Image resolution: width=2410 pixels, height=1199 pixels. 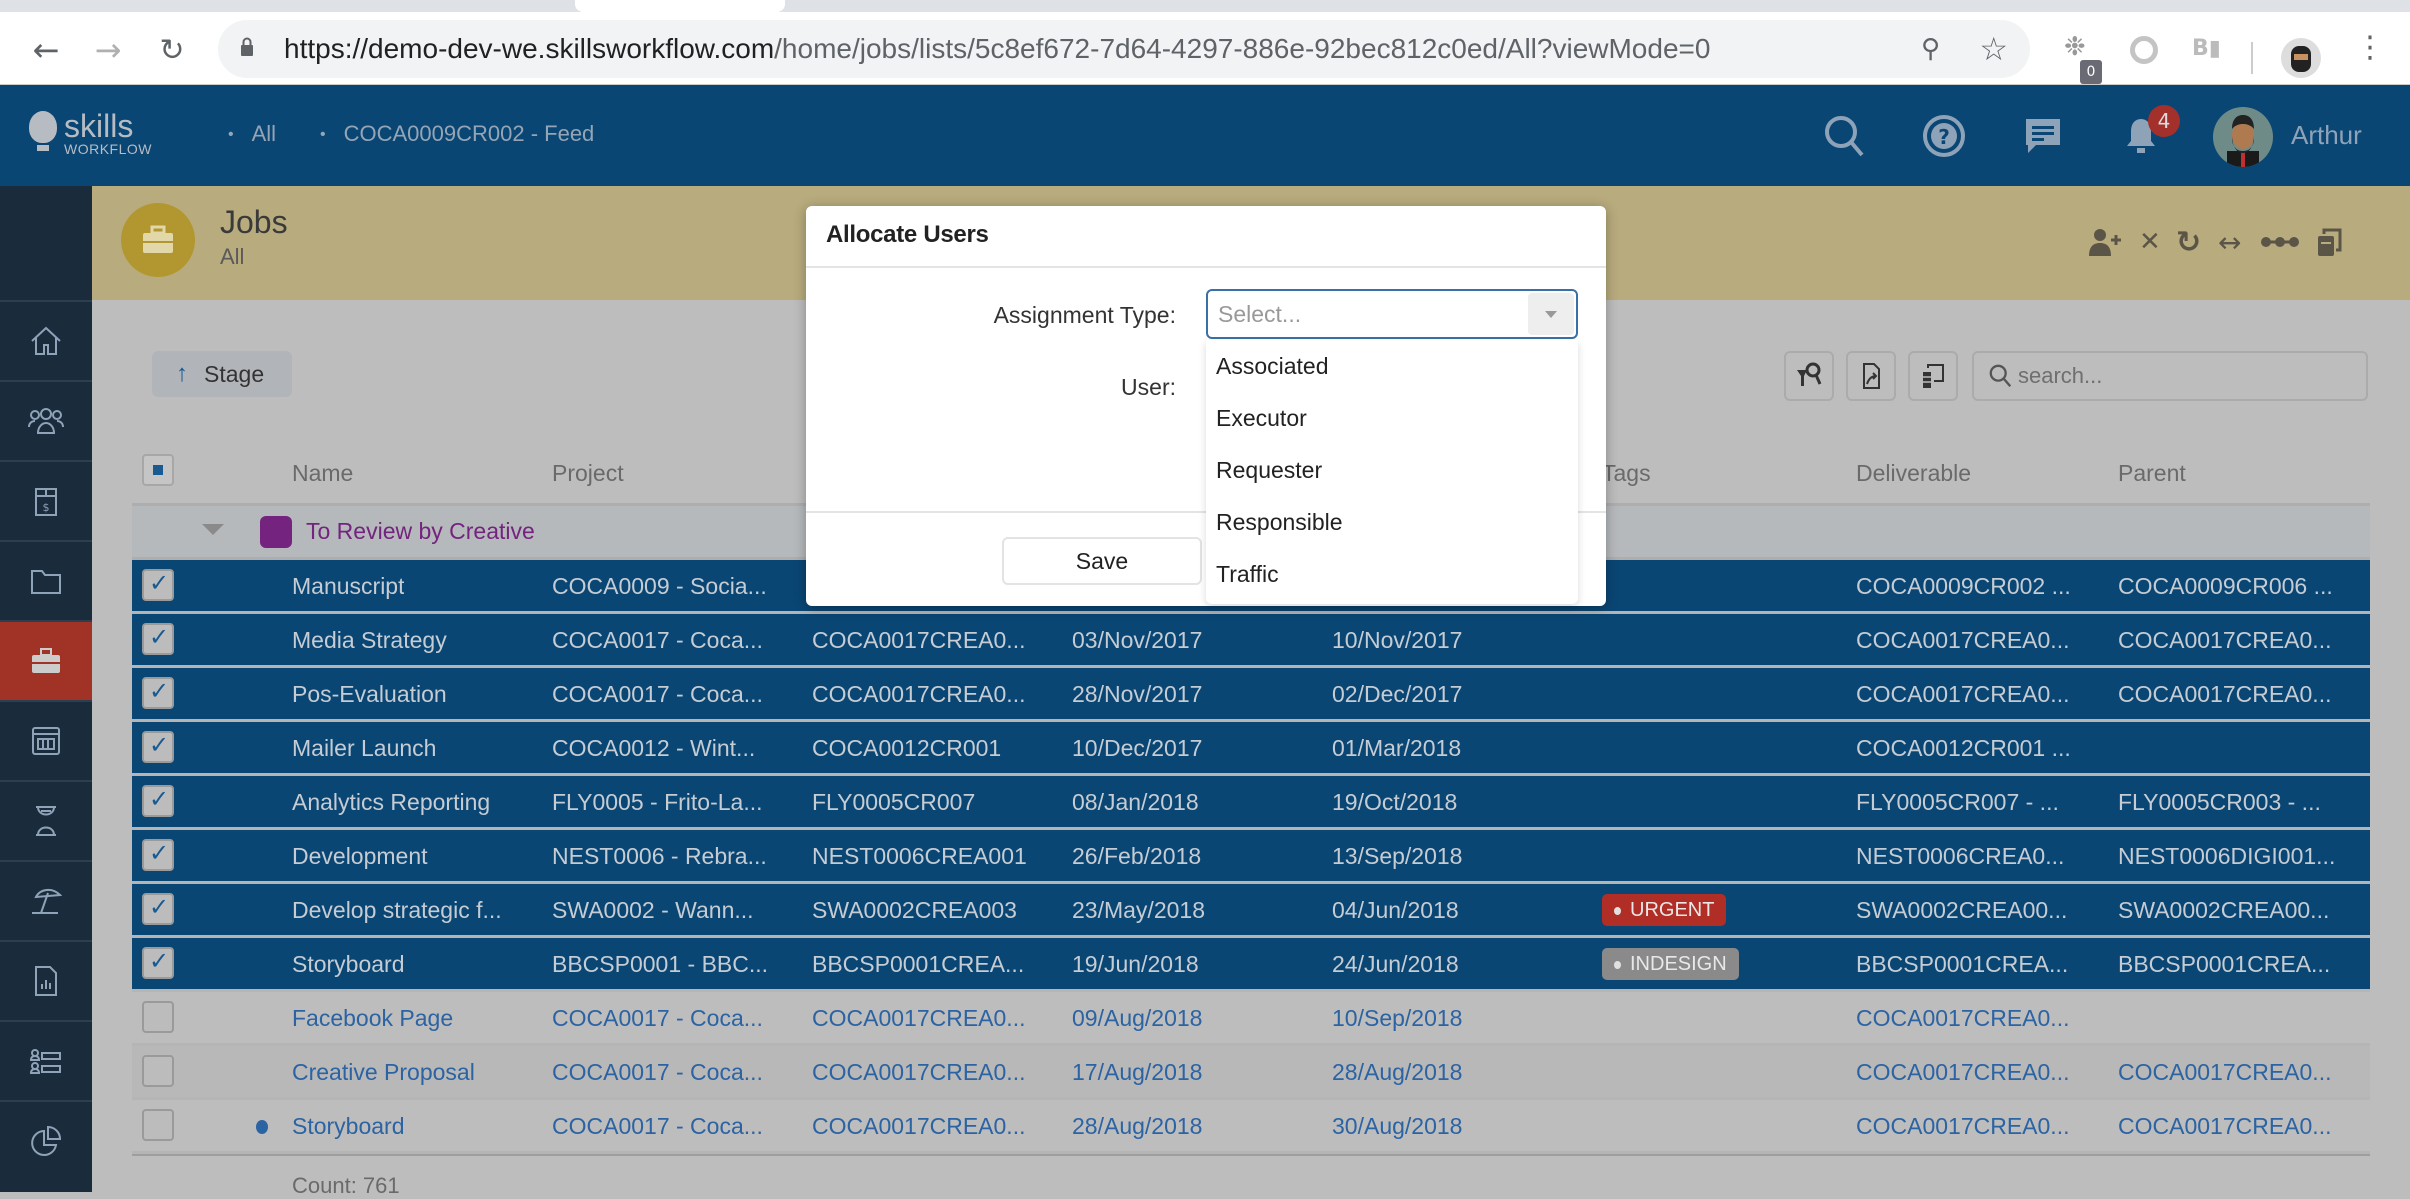 What do you see at coordinates (1102, 561) in the screenshot?
I see `save-button: Save` at bounding box center [1102, 561].